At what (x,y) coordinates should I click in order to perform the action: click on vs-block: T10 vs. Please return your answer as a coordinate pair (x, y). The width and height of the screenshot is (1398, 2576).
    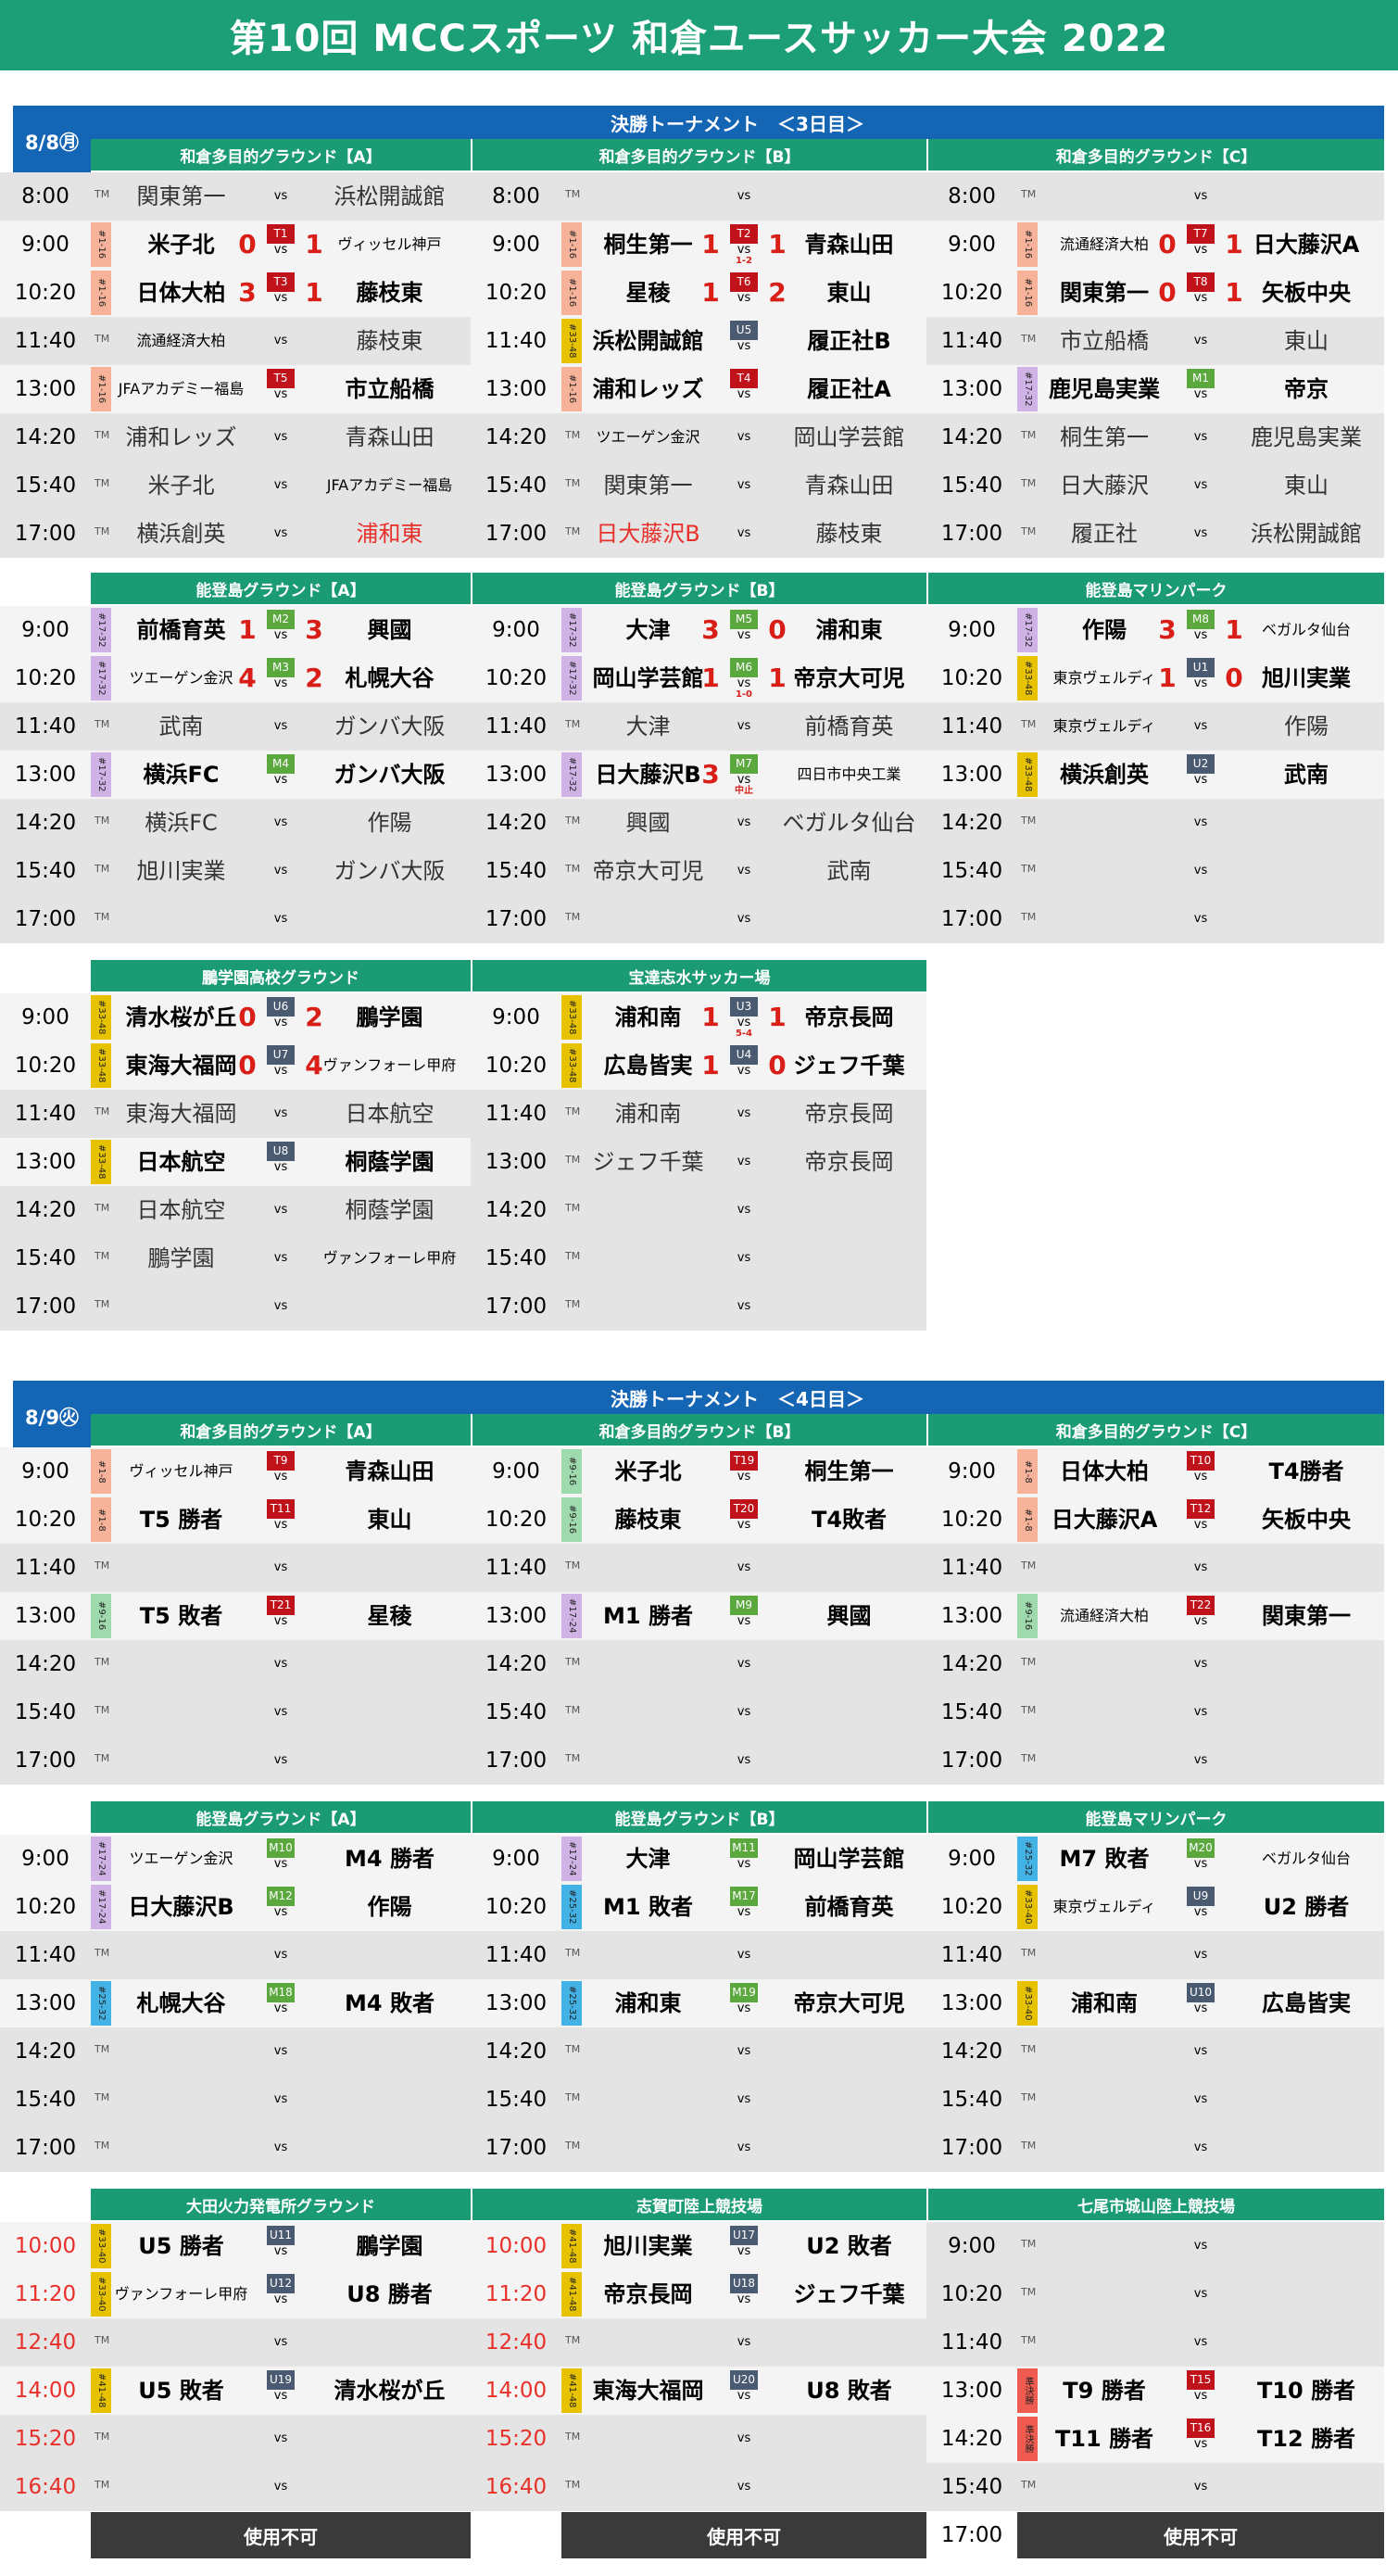
    Looking at the image, I should click on (1200, 1472).